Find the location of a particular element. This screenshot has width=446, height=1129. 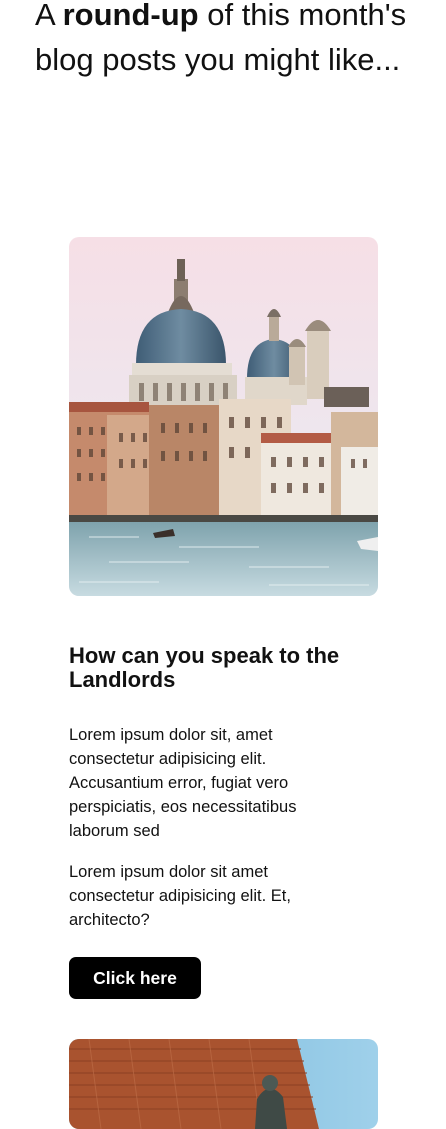

post-title: How can you speak to the Landlords is located at coordinates (204, 667).